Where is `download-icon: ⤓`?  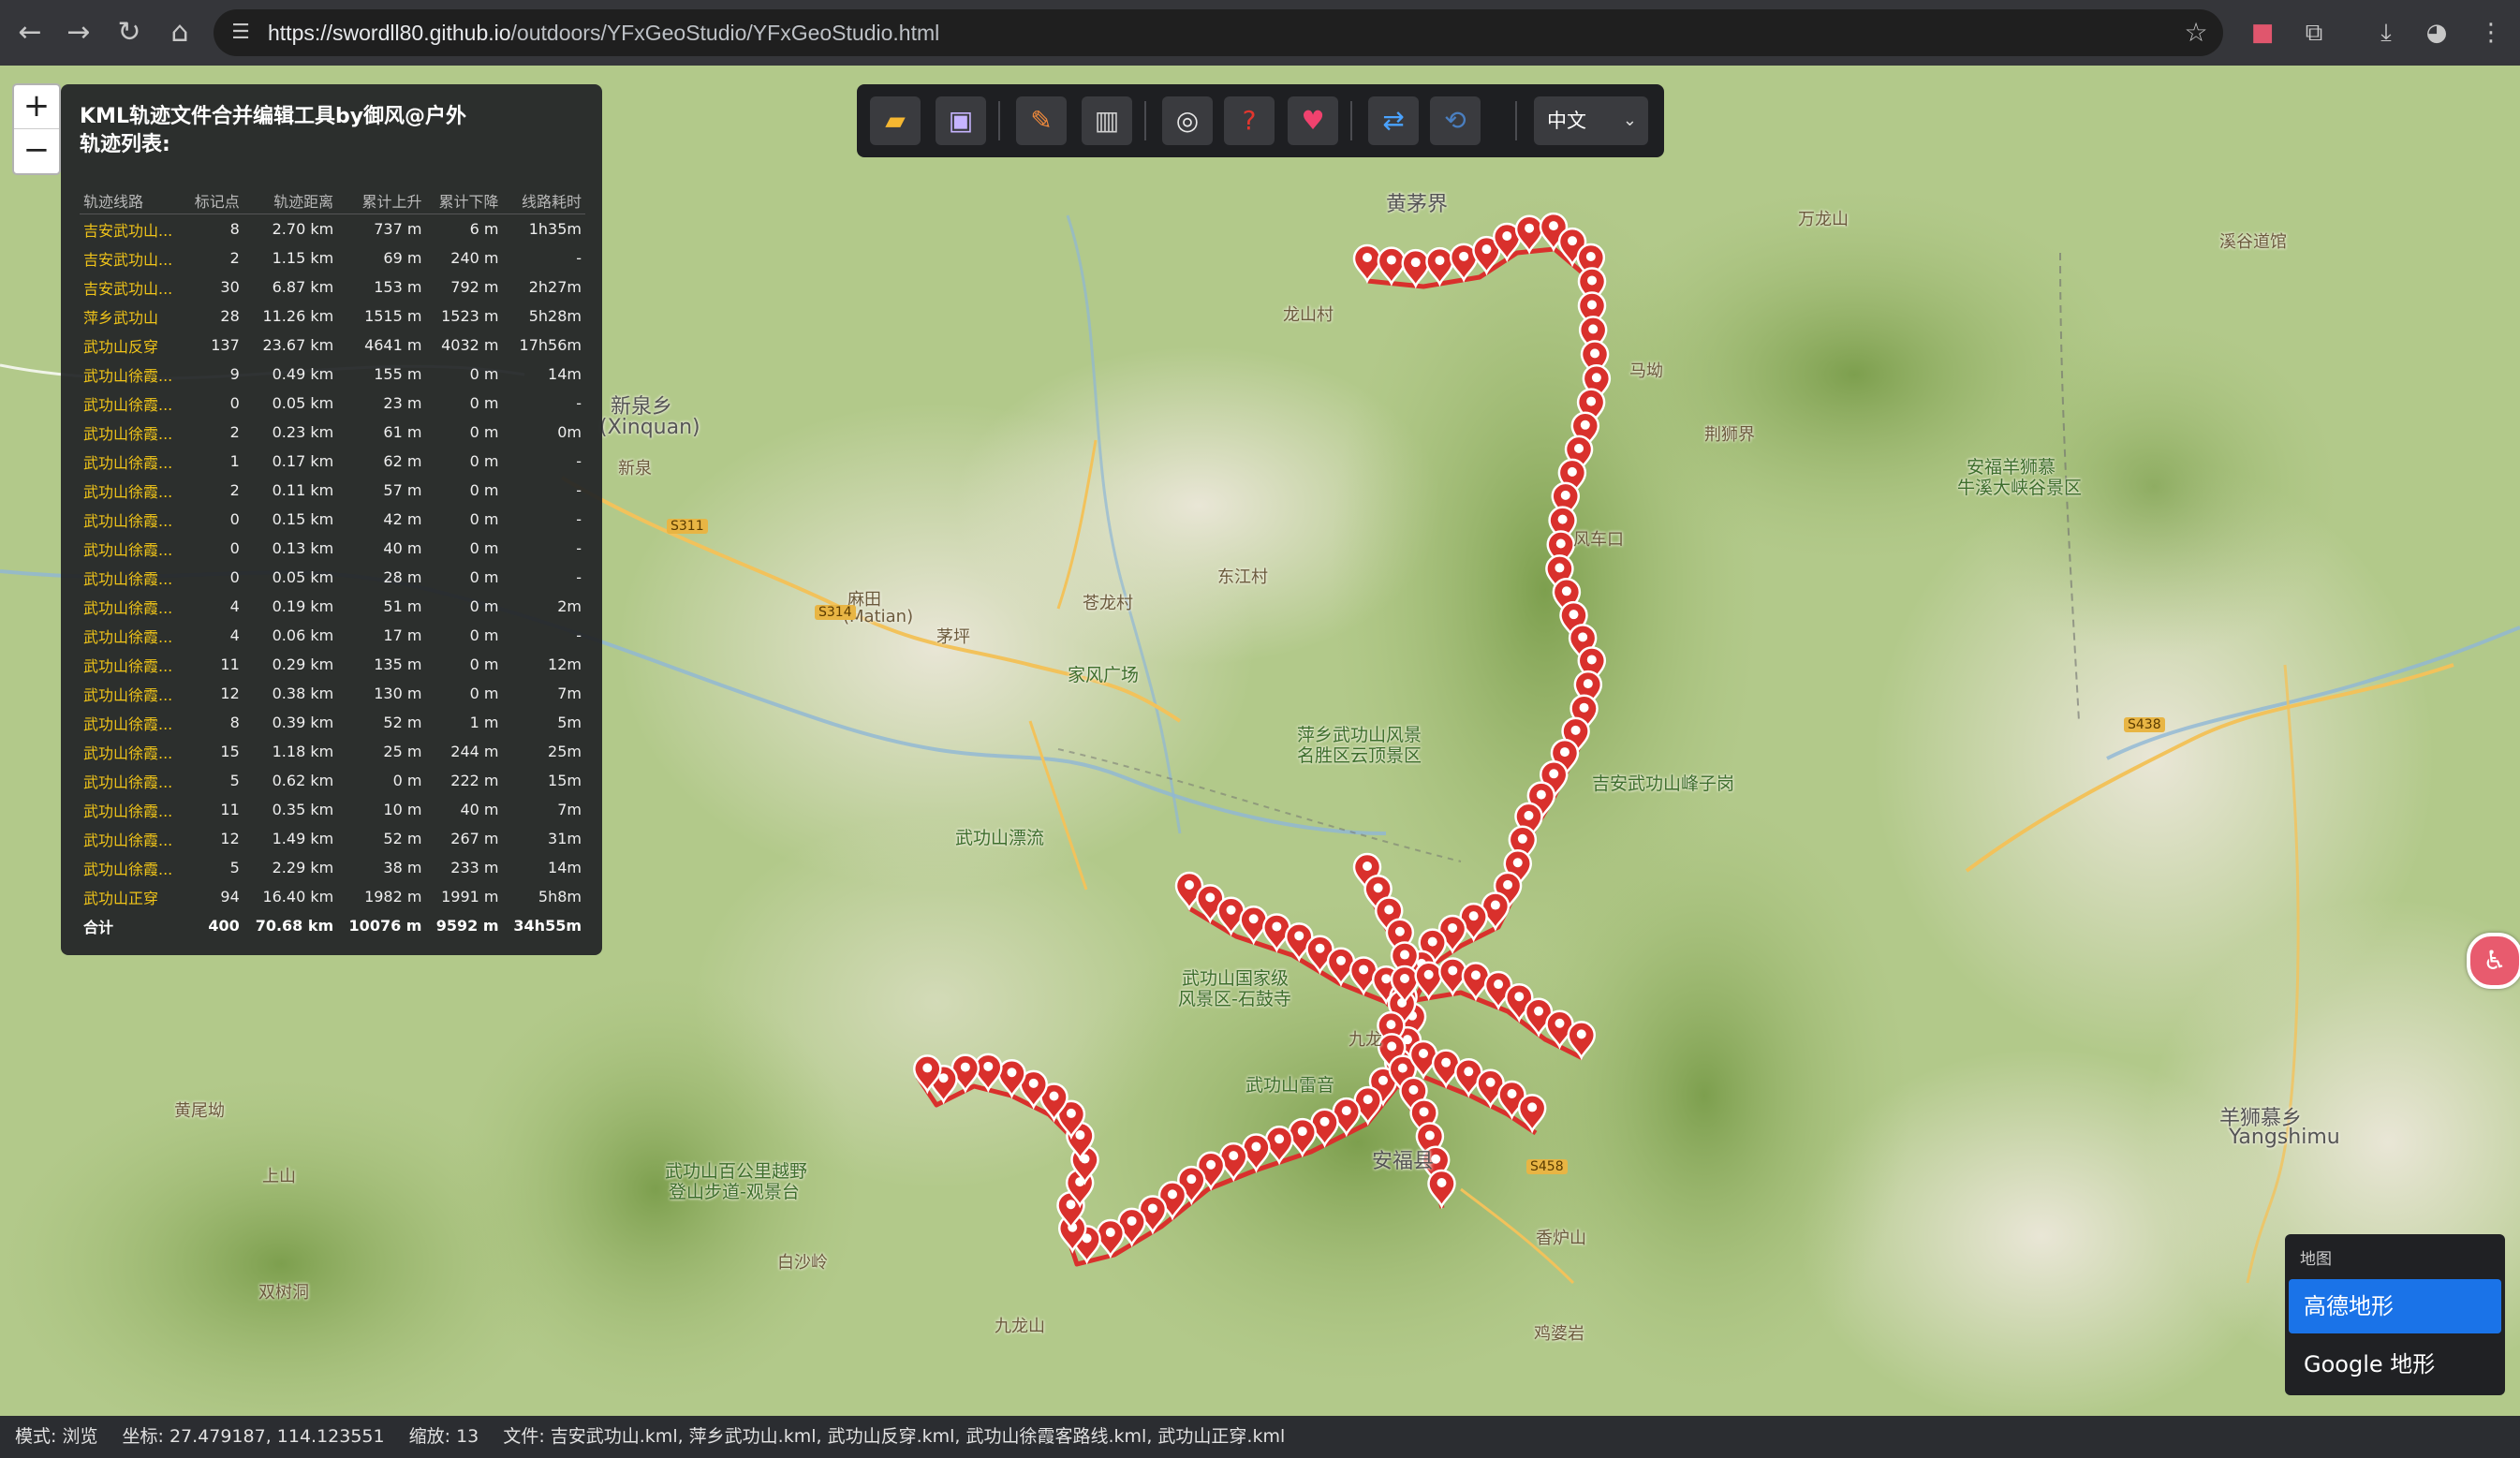
download-icon: ⤓ is located at coordinates (2386, 33).